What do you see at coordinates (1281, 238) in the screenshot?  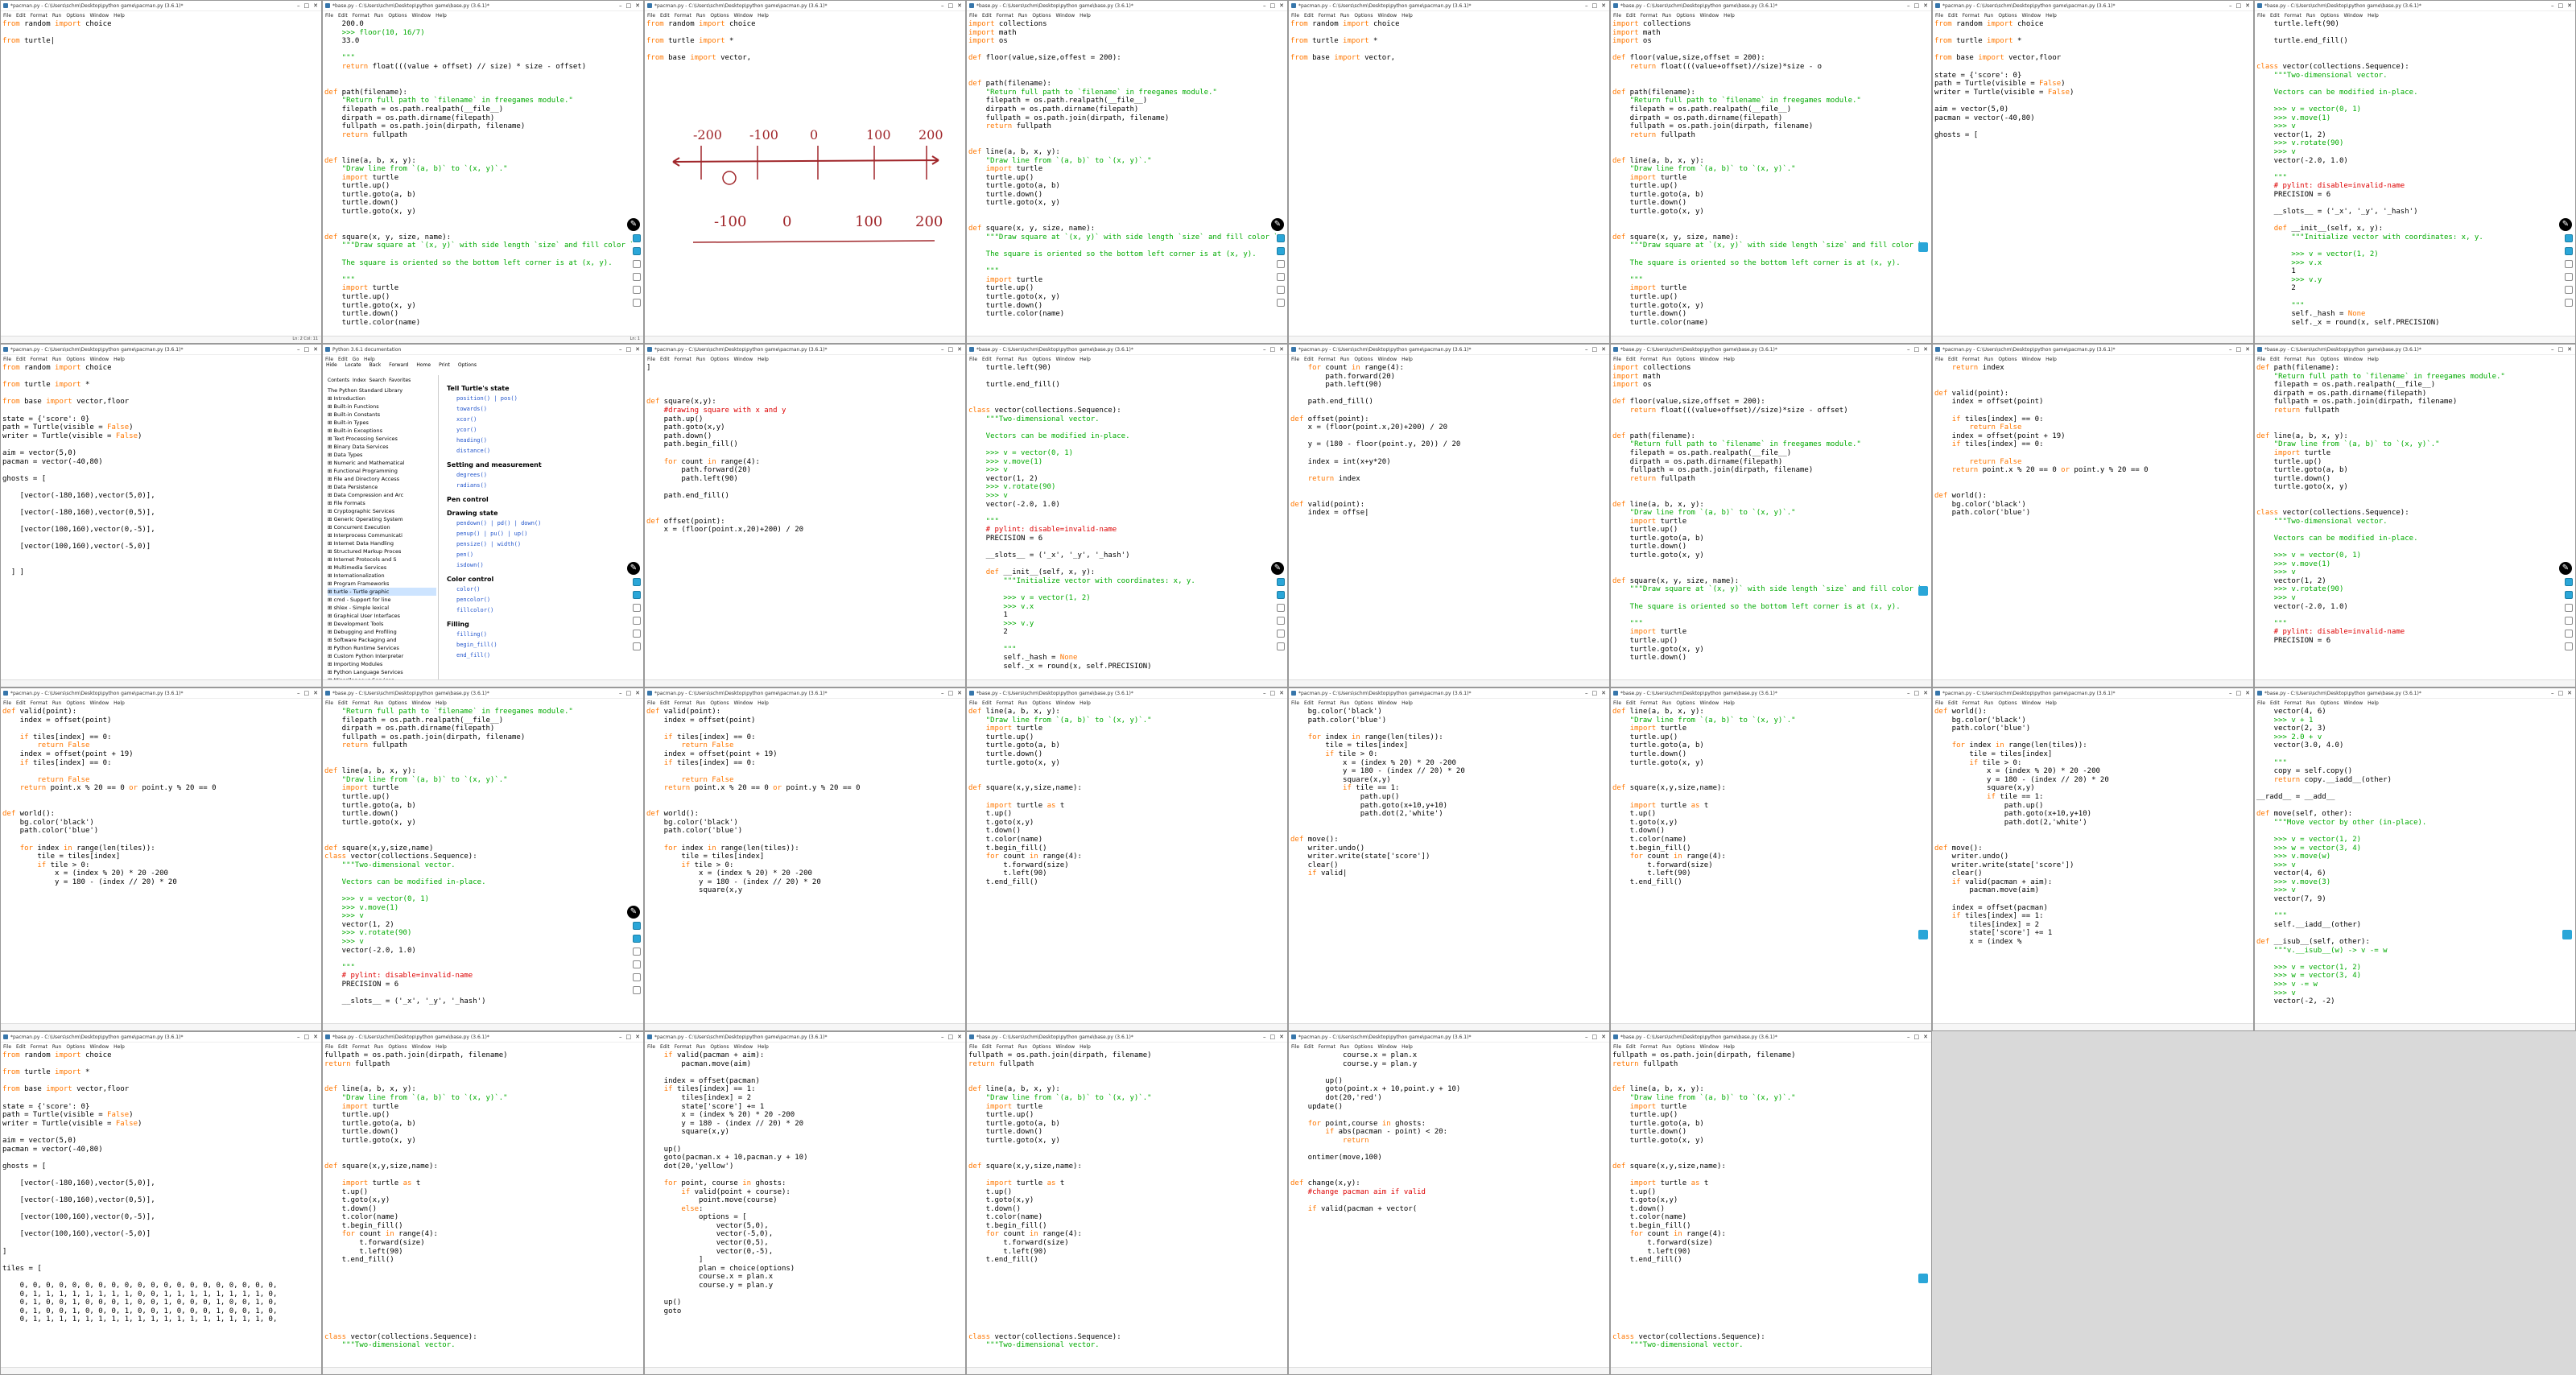 I see `cursor-tool-icon` at bounding box center [1281, 238].